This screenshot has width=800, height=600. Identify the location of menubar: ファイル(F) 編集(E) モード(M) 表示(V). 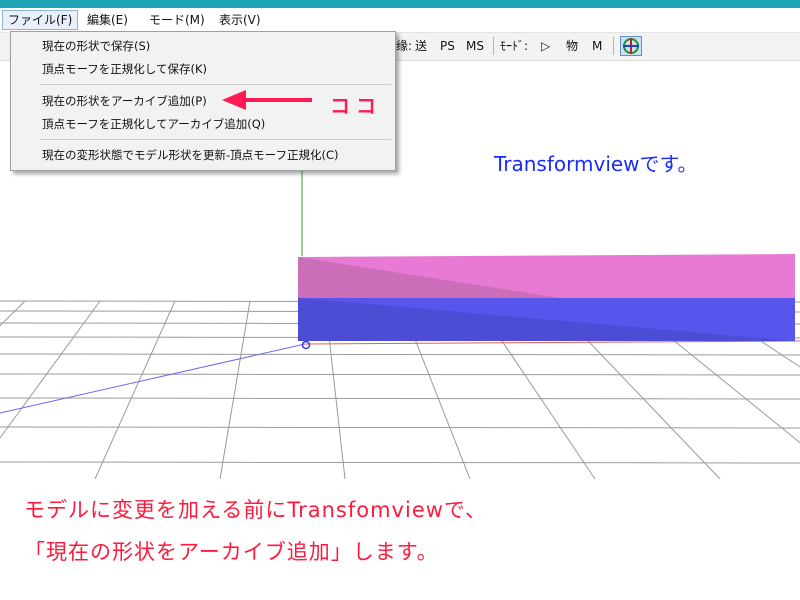
(400, 20).